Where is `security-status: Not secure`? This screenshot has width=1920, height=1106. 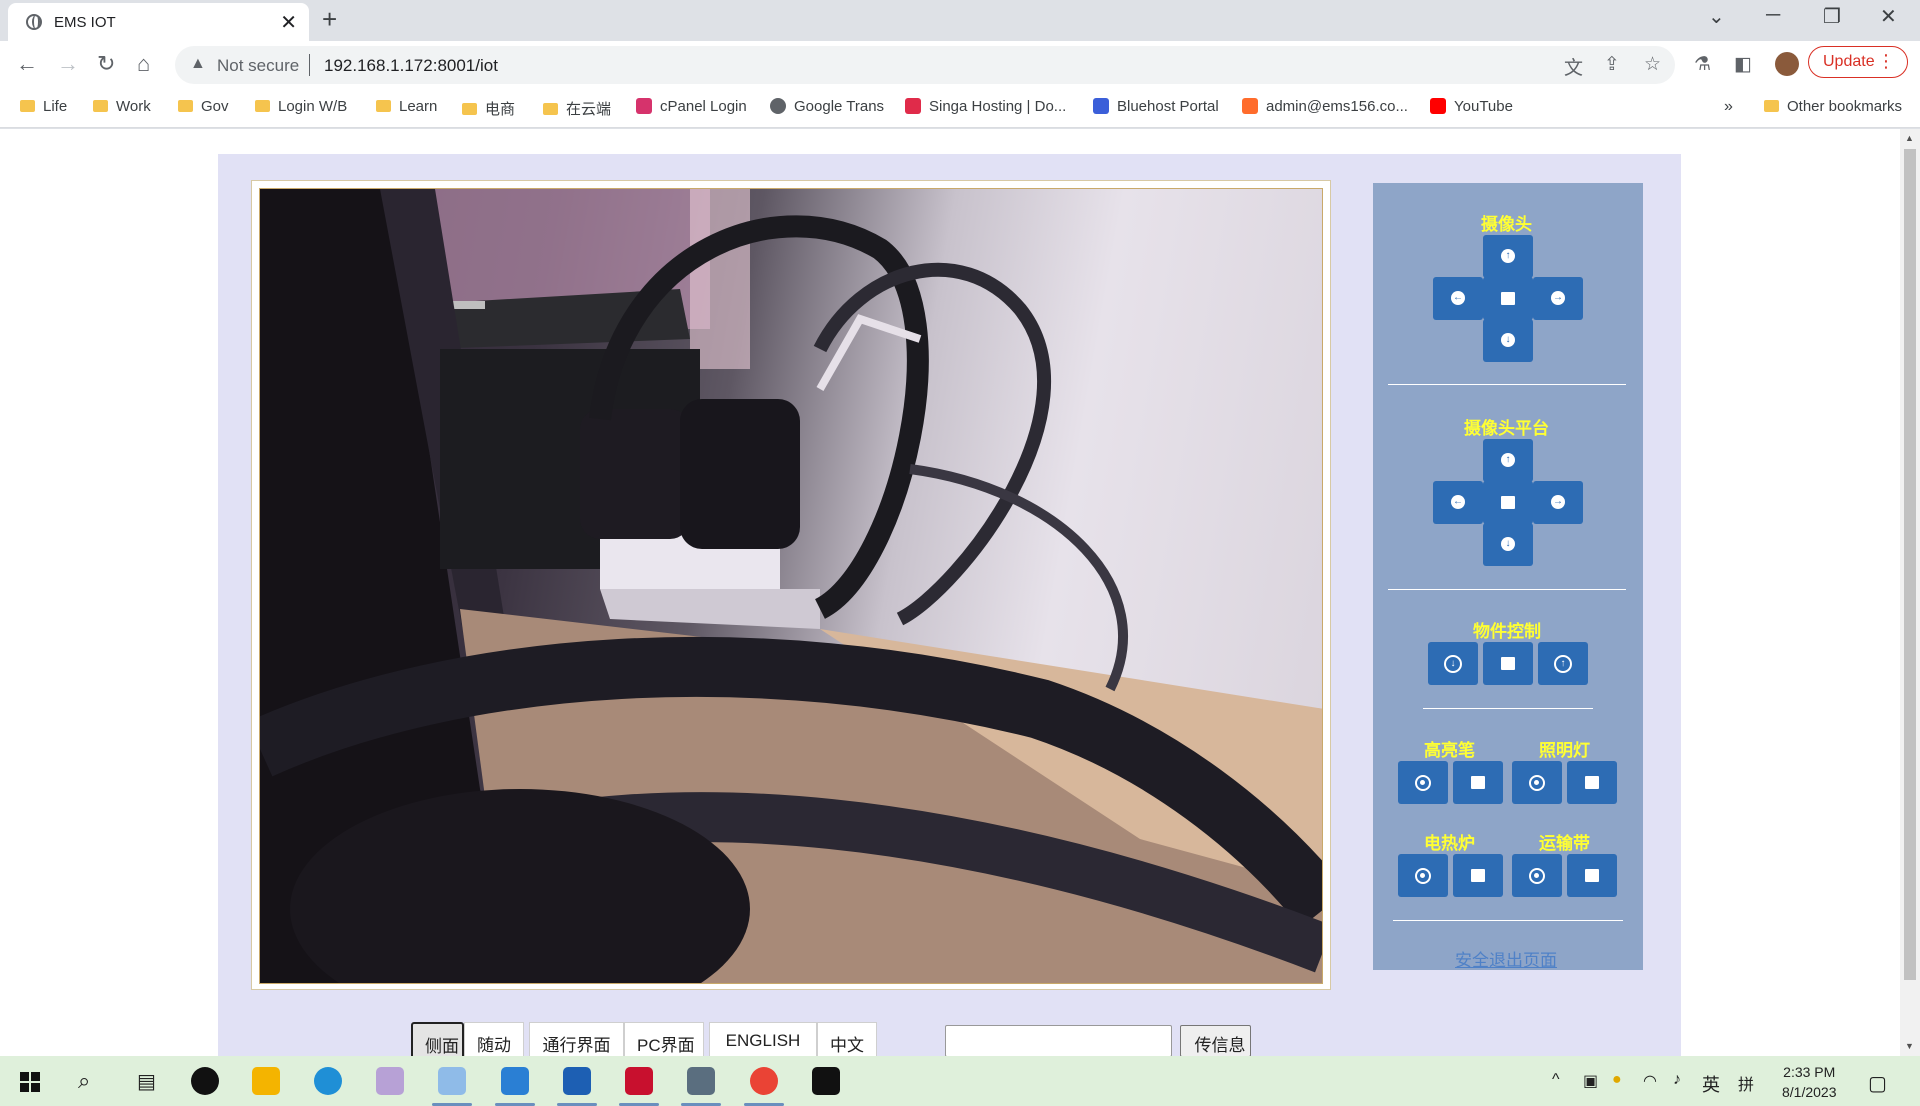 security-status: Not secure is located at coordinates (258, 66).